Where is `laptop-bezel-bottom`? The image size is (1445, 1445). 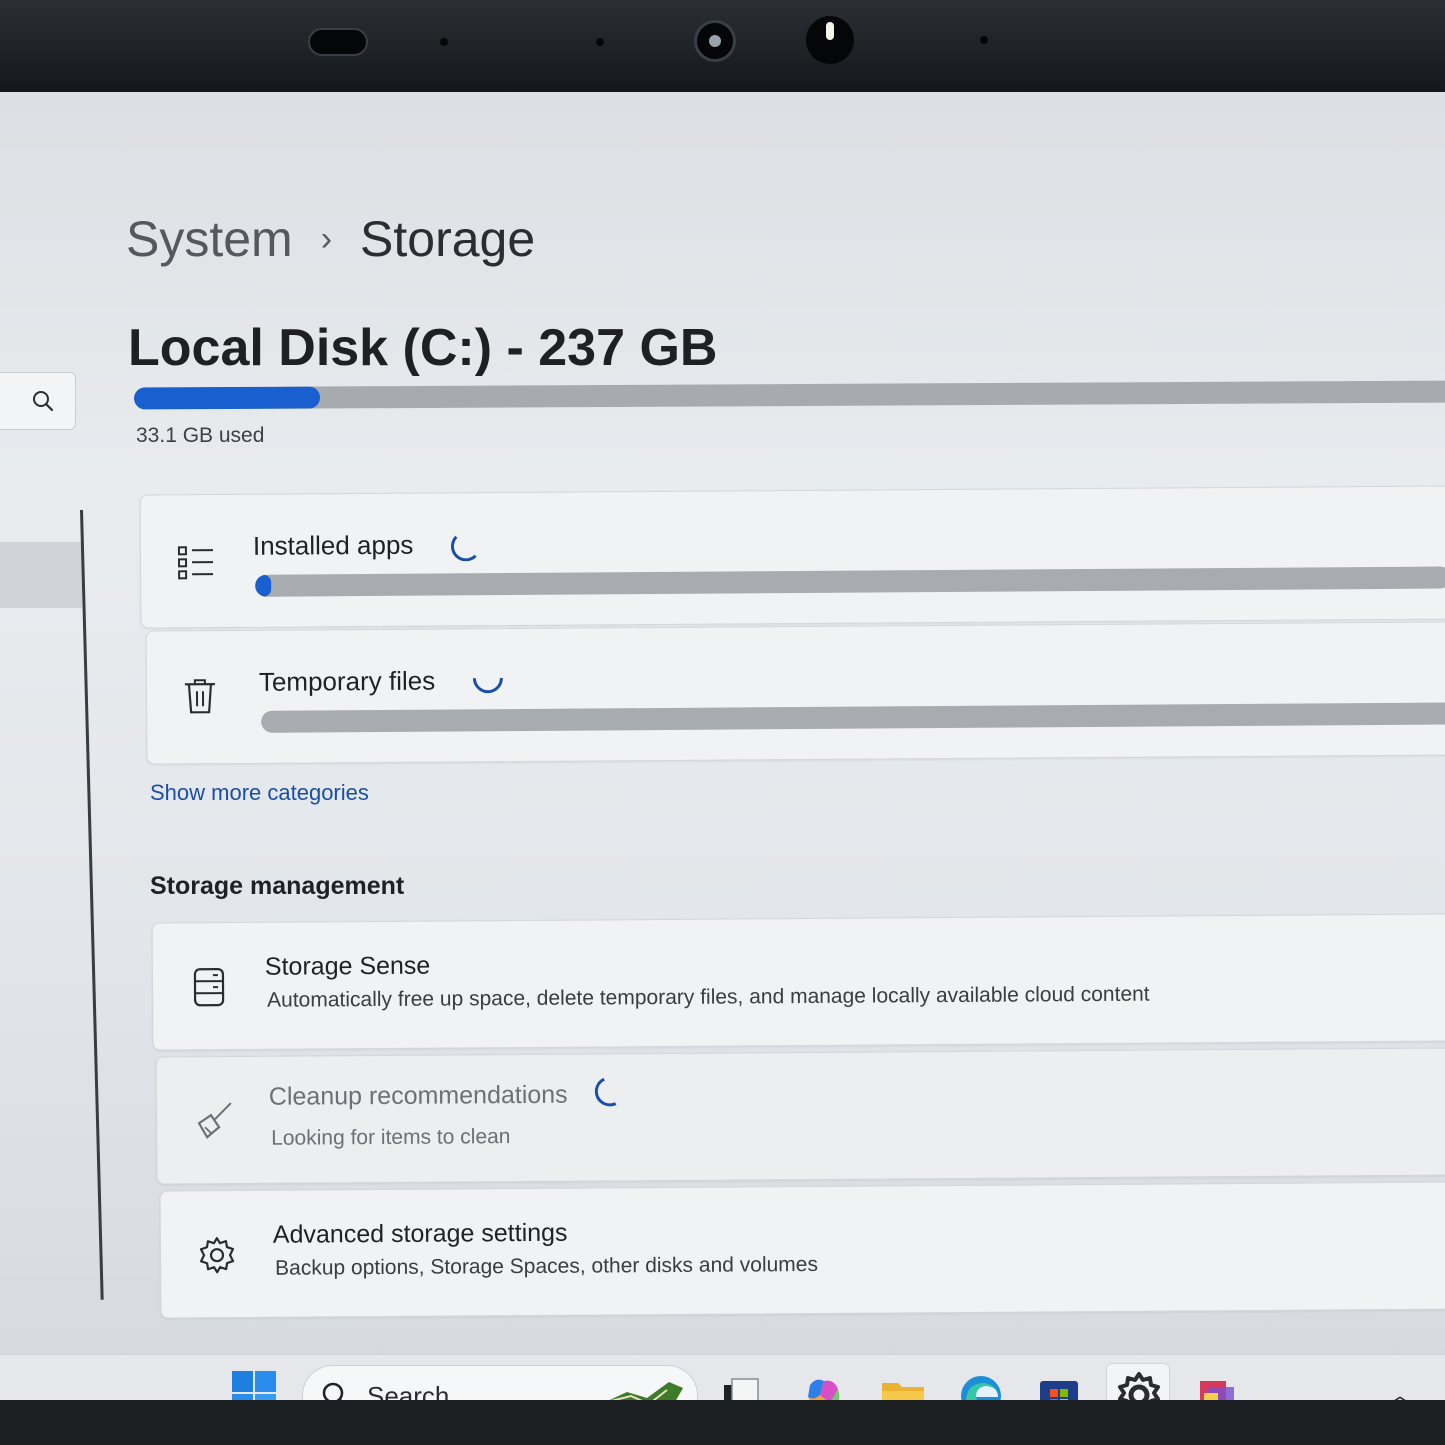
laptop-bezel-bottom is located at coordinates (722, 1422).